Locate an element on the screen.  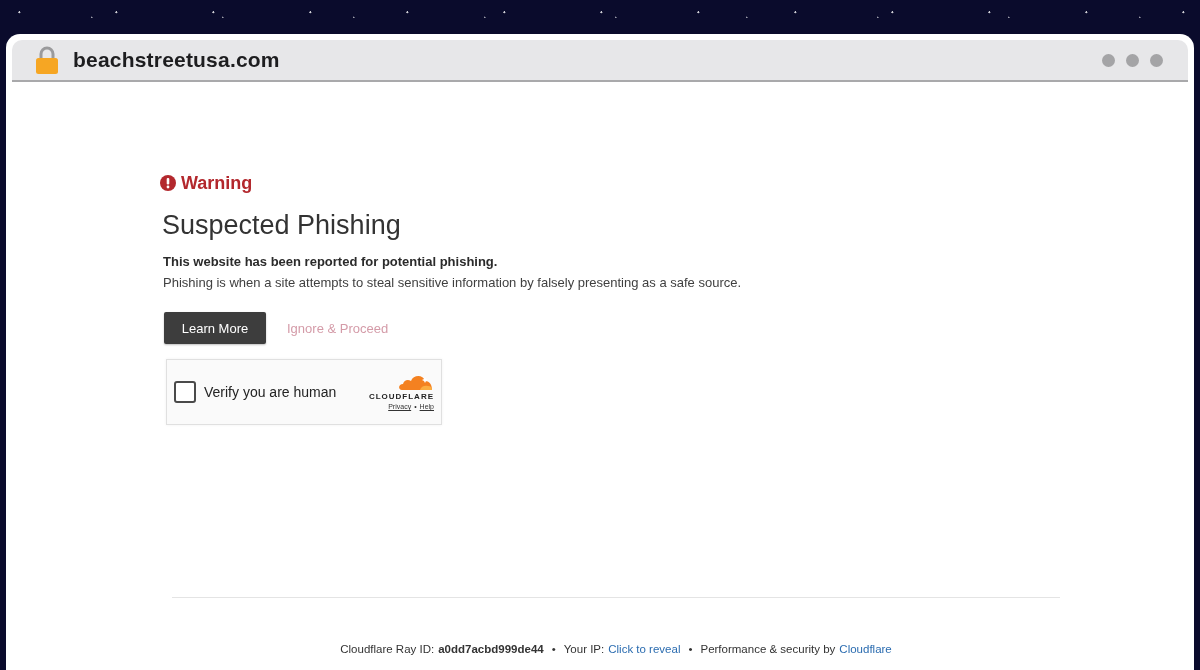
window-dots-icon is located at coordinates (1132, 60).